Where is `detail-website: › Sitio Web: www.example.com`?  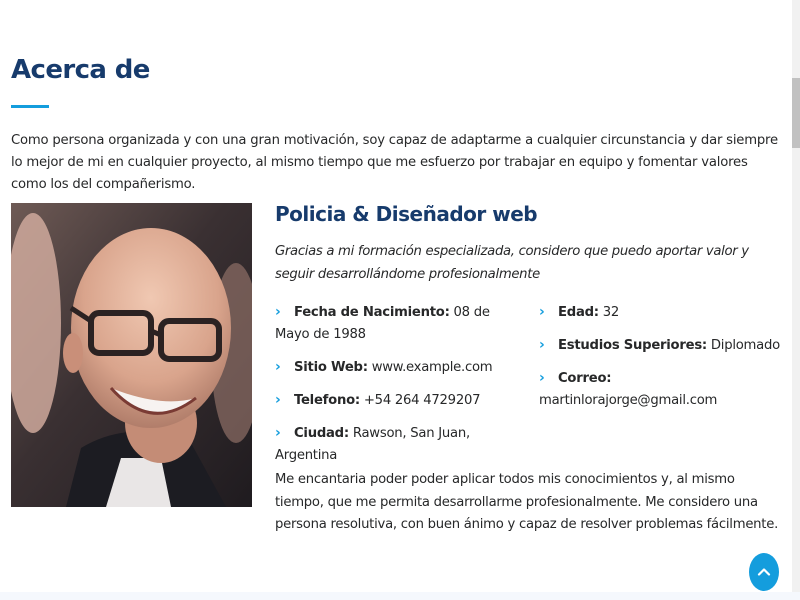 detail-website: › Sitio Web: www.example.com is located at coordinates (397, 367).